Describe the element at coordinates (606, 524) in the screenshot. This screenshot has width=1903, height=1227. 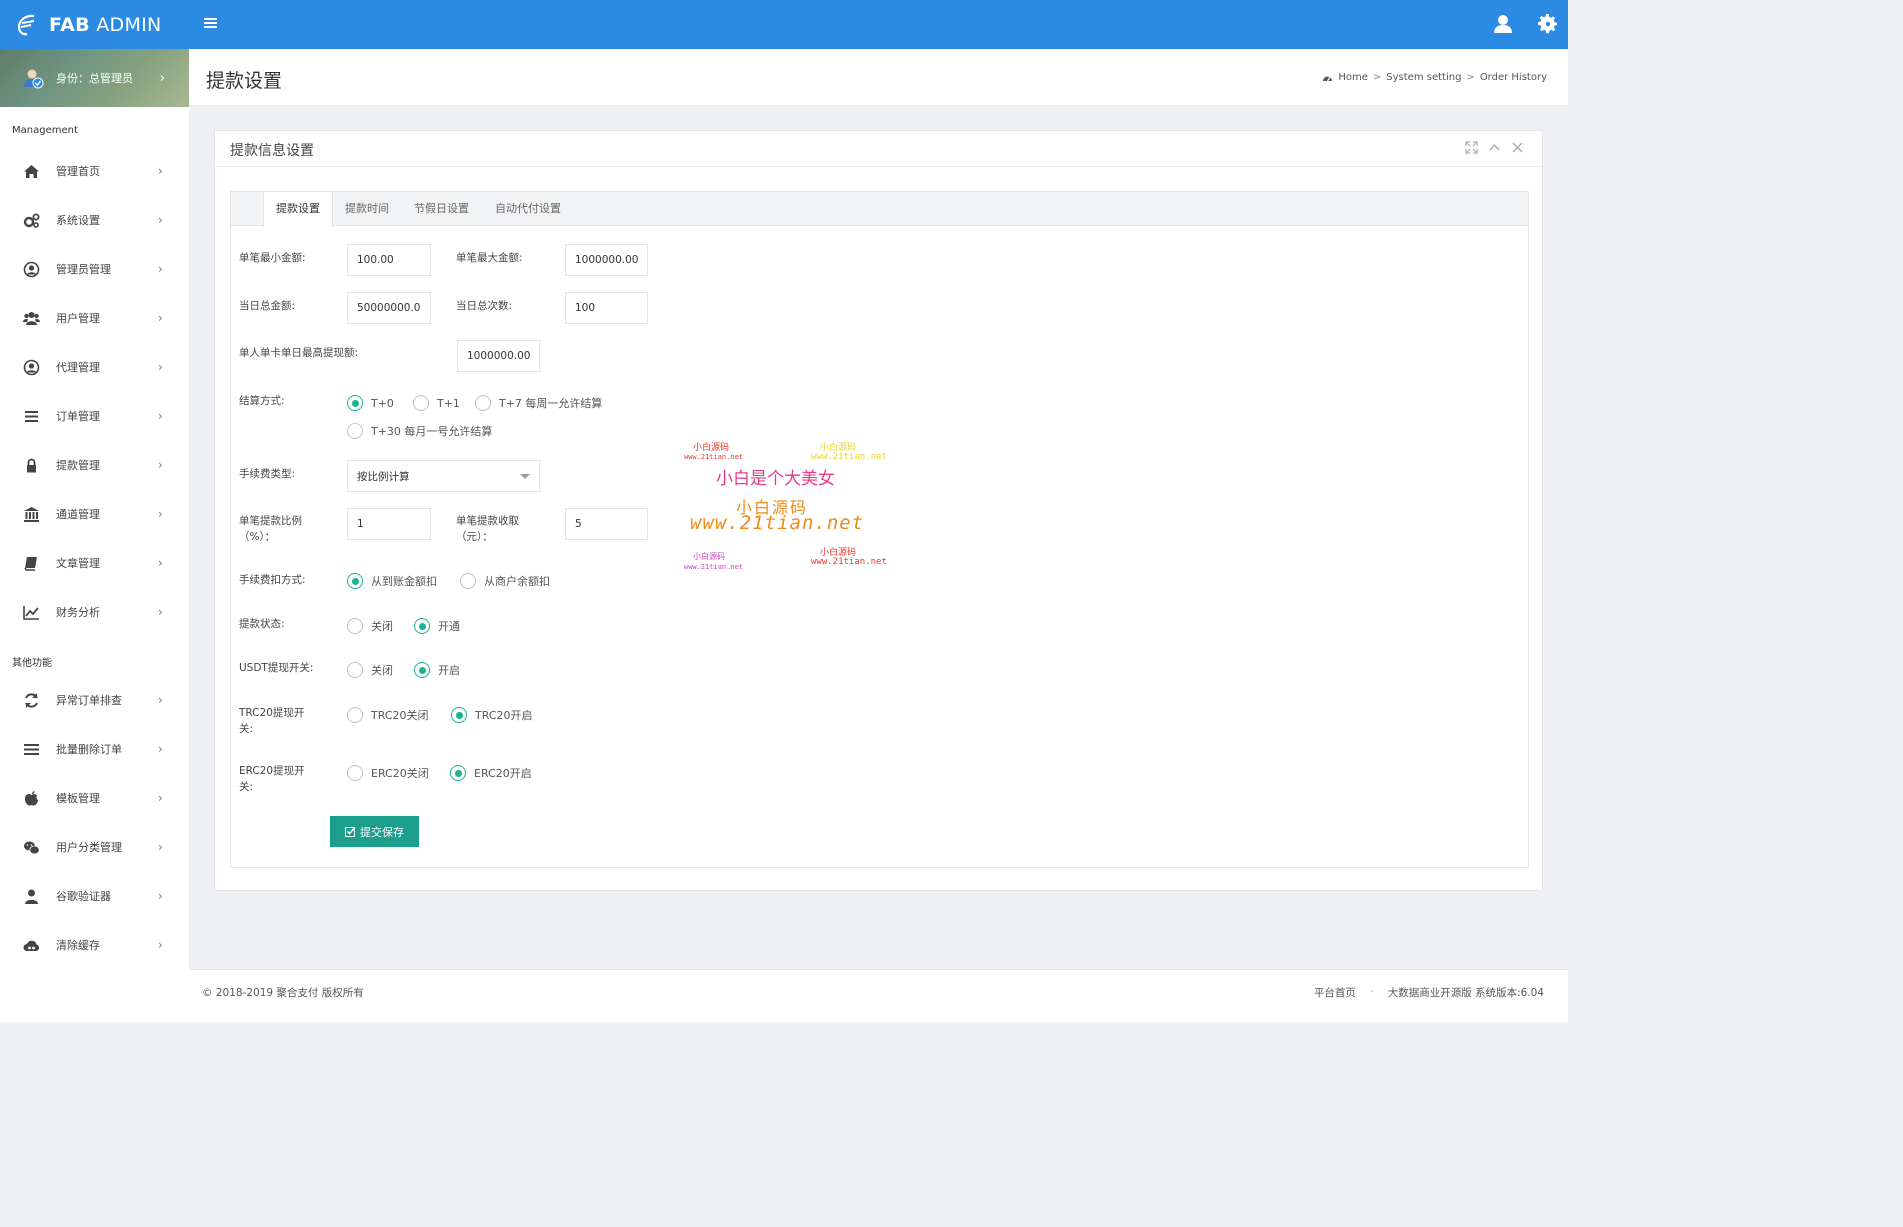
I see `fee-input` at that location.